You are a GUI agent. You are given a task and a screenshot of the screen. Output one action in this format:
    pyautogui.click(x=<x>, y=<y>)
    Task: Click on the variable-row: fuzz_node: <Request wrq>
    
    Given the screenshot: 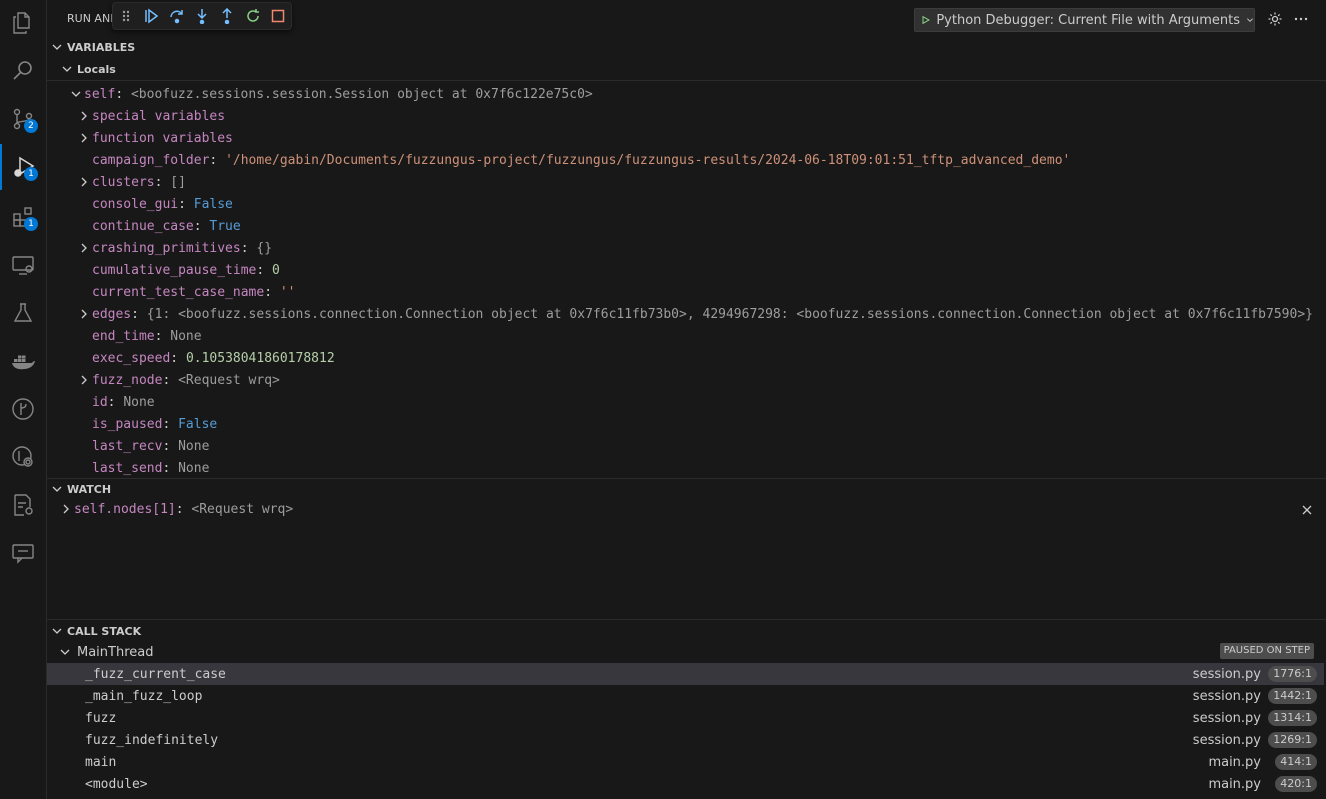 What is the action you would take?
    pyautogui.click(x=686, y=380)
    